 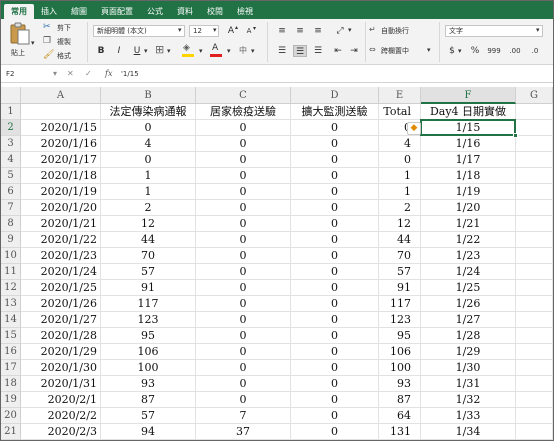 What do you see at coordinates (11, 112) in the screenshot?
I see `row-header: 1` at bounding box center [11, 112].